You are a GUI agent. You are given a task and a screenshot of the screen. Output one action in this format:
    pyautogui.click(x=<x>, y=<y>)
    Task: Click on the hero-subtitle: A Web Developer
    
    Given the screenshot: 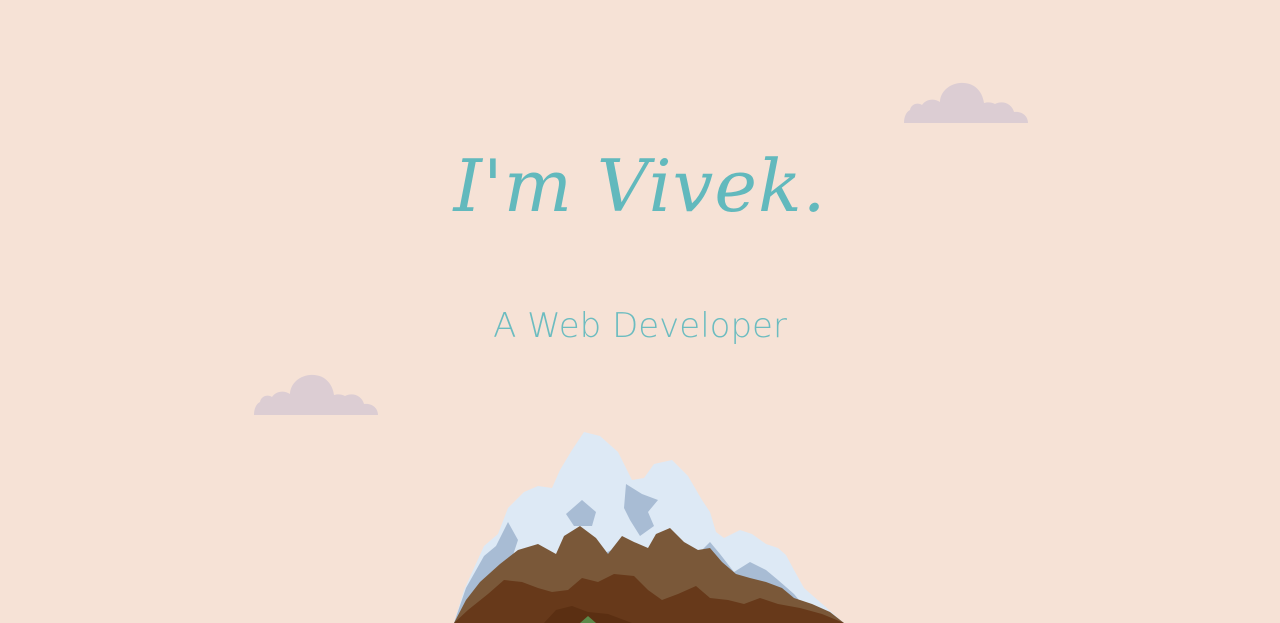 What is the action you would take?
    pyautogui.click(x=640, y=326)
    